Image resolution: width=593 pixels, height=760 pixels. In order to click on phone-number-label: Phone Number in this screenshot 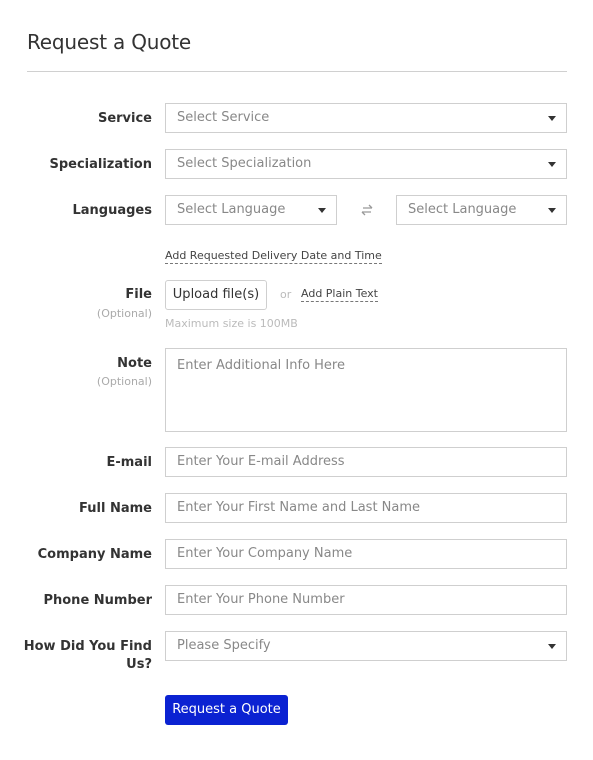, I will do `click(97, 600)`.